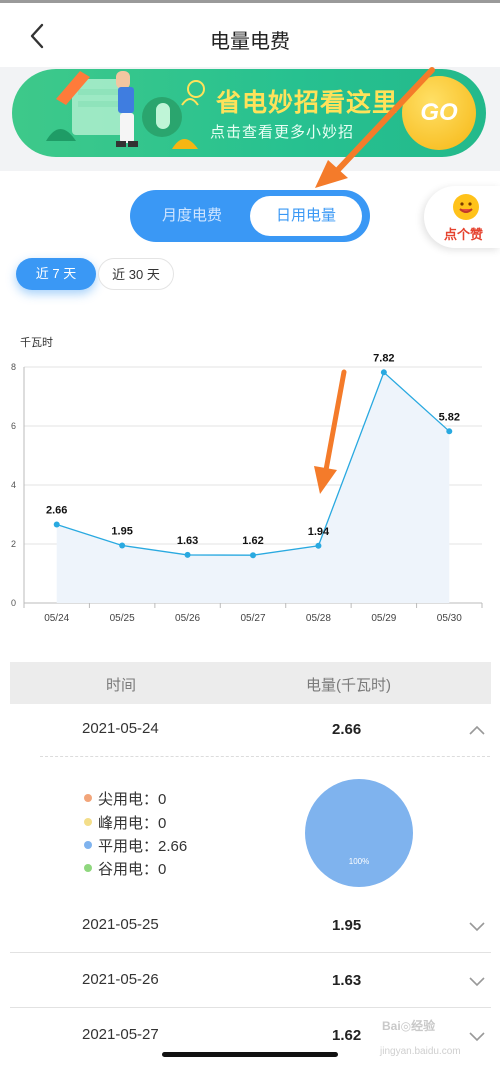 The width and height of the screenshot is (500, 1067). What do you see at coordinates (319, 532) in the screenshot?
I see `data-label: 1.94` at bounding box center [319, 532].